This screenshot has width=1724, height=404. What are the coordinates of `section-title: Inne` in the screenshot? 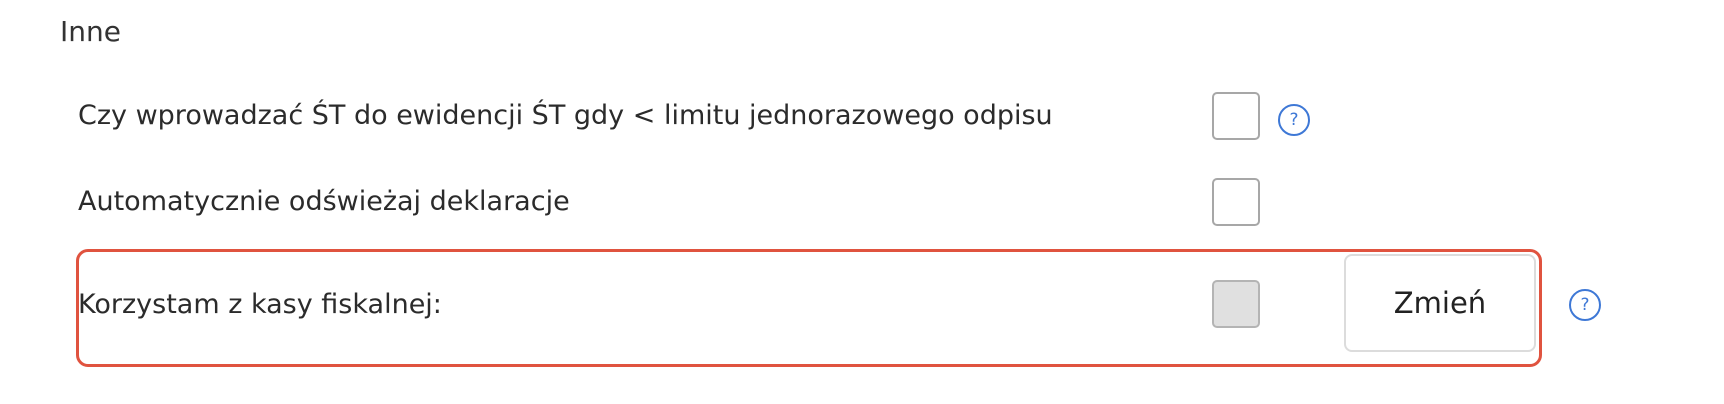 It's located at (90, 31).